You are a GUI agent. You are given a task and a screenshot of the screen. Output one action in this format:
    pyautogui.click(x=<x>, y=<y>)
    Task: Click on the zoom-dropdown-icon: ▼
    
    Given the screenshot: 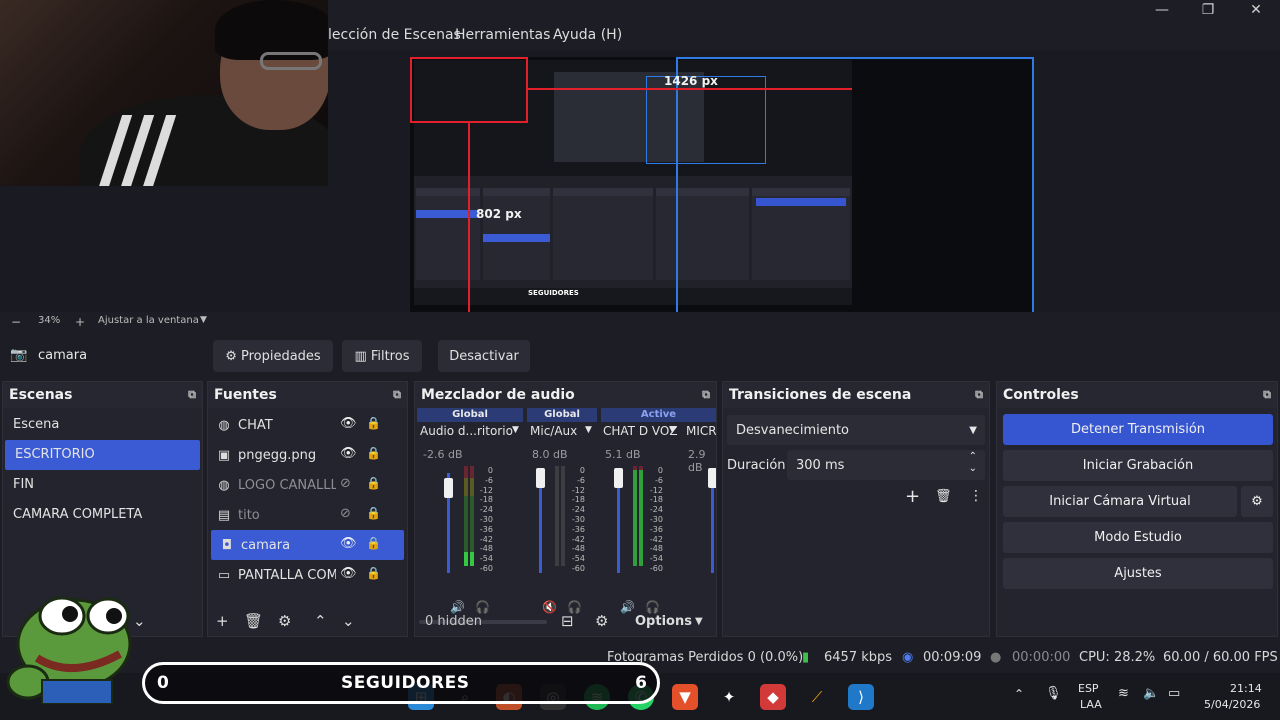 What is the action you would take?
    pyautogui.click(x=203, y=320)
    